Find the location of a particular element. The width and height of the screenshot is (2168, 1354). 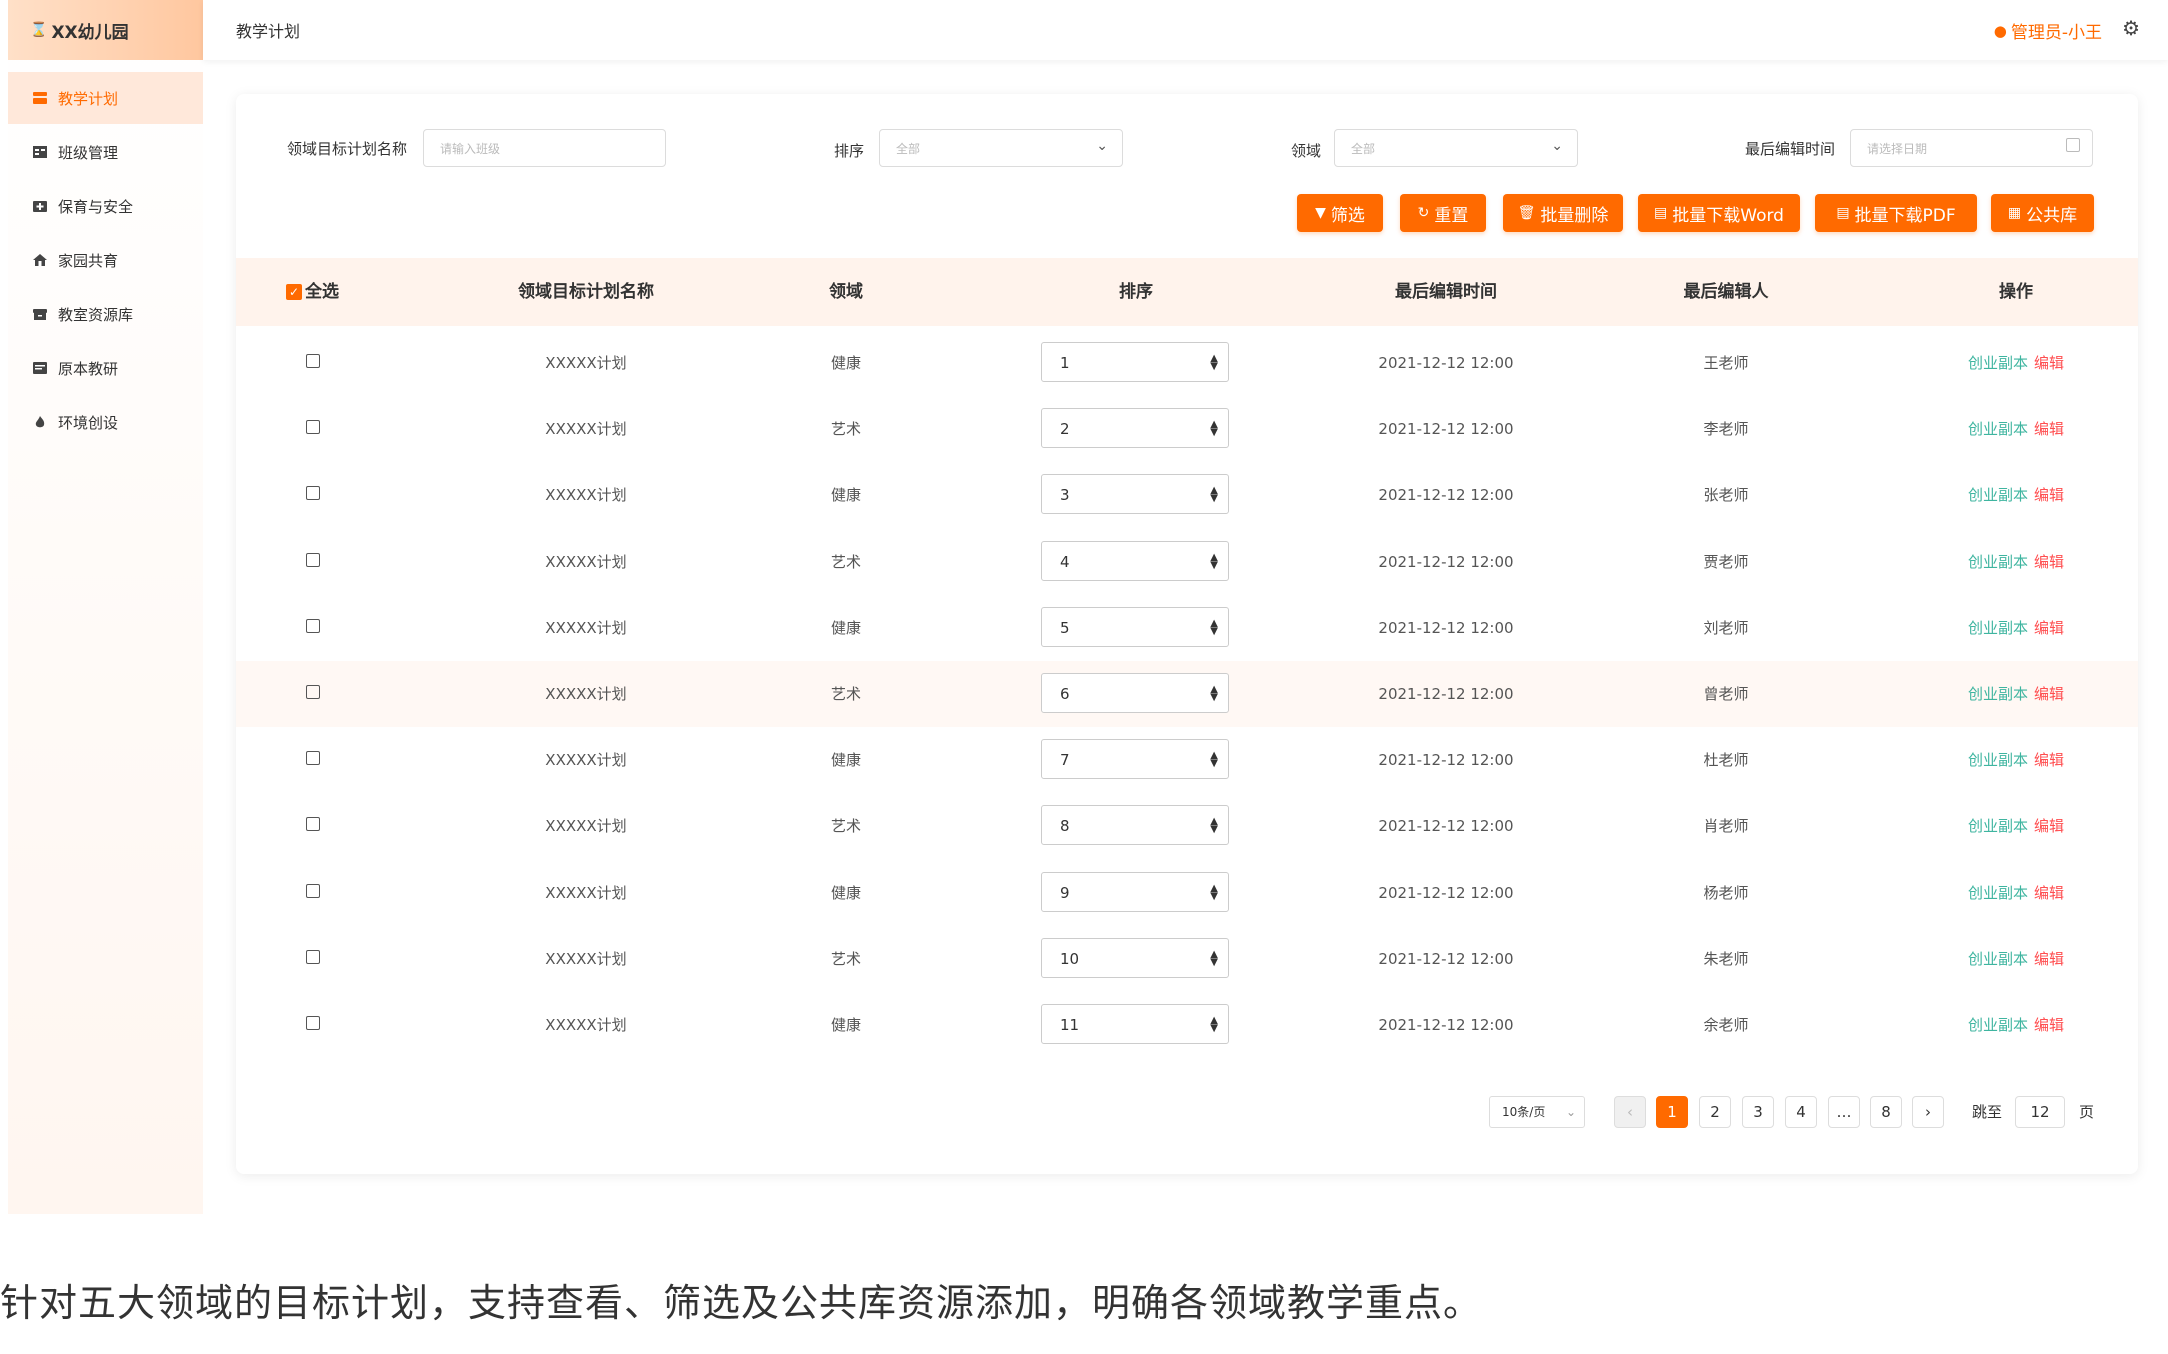

sort-stepper: 5 ▲ ▼ is located at coordinates (1135, 626).